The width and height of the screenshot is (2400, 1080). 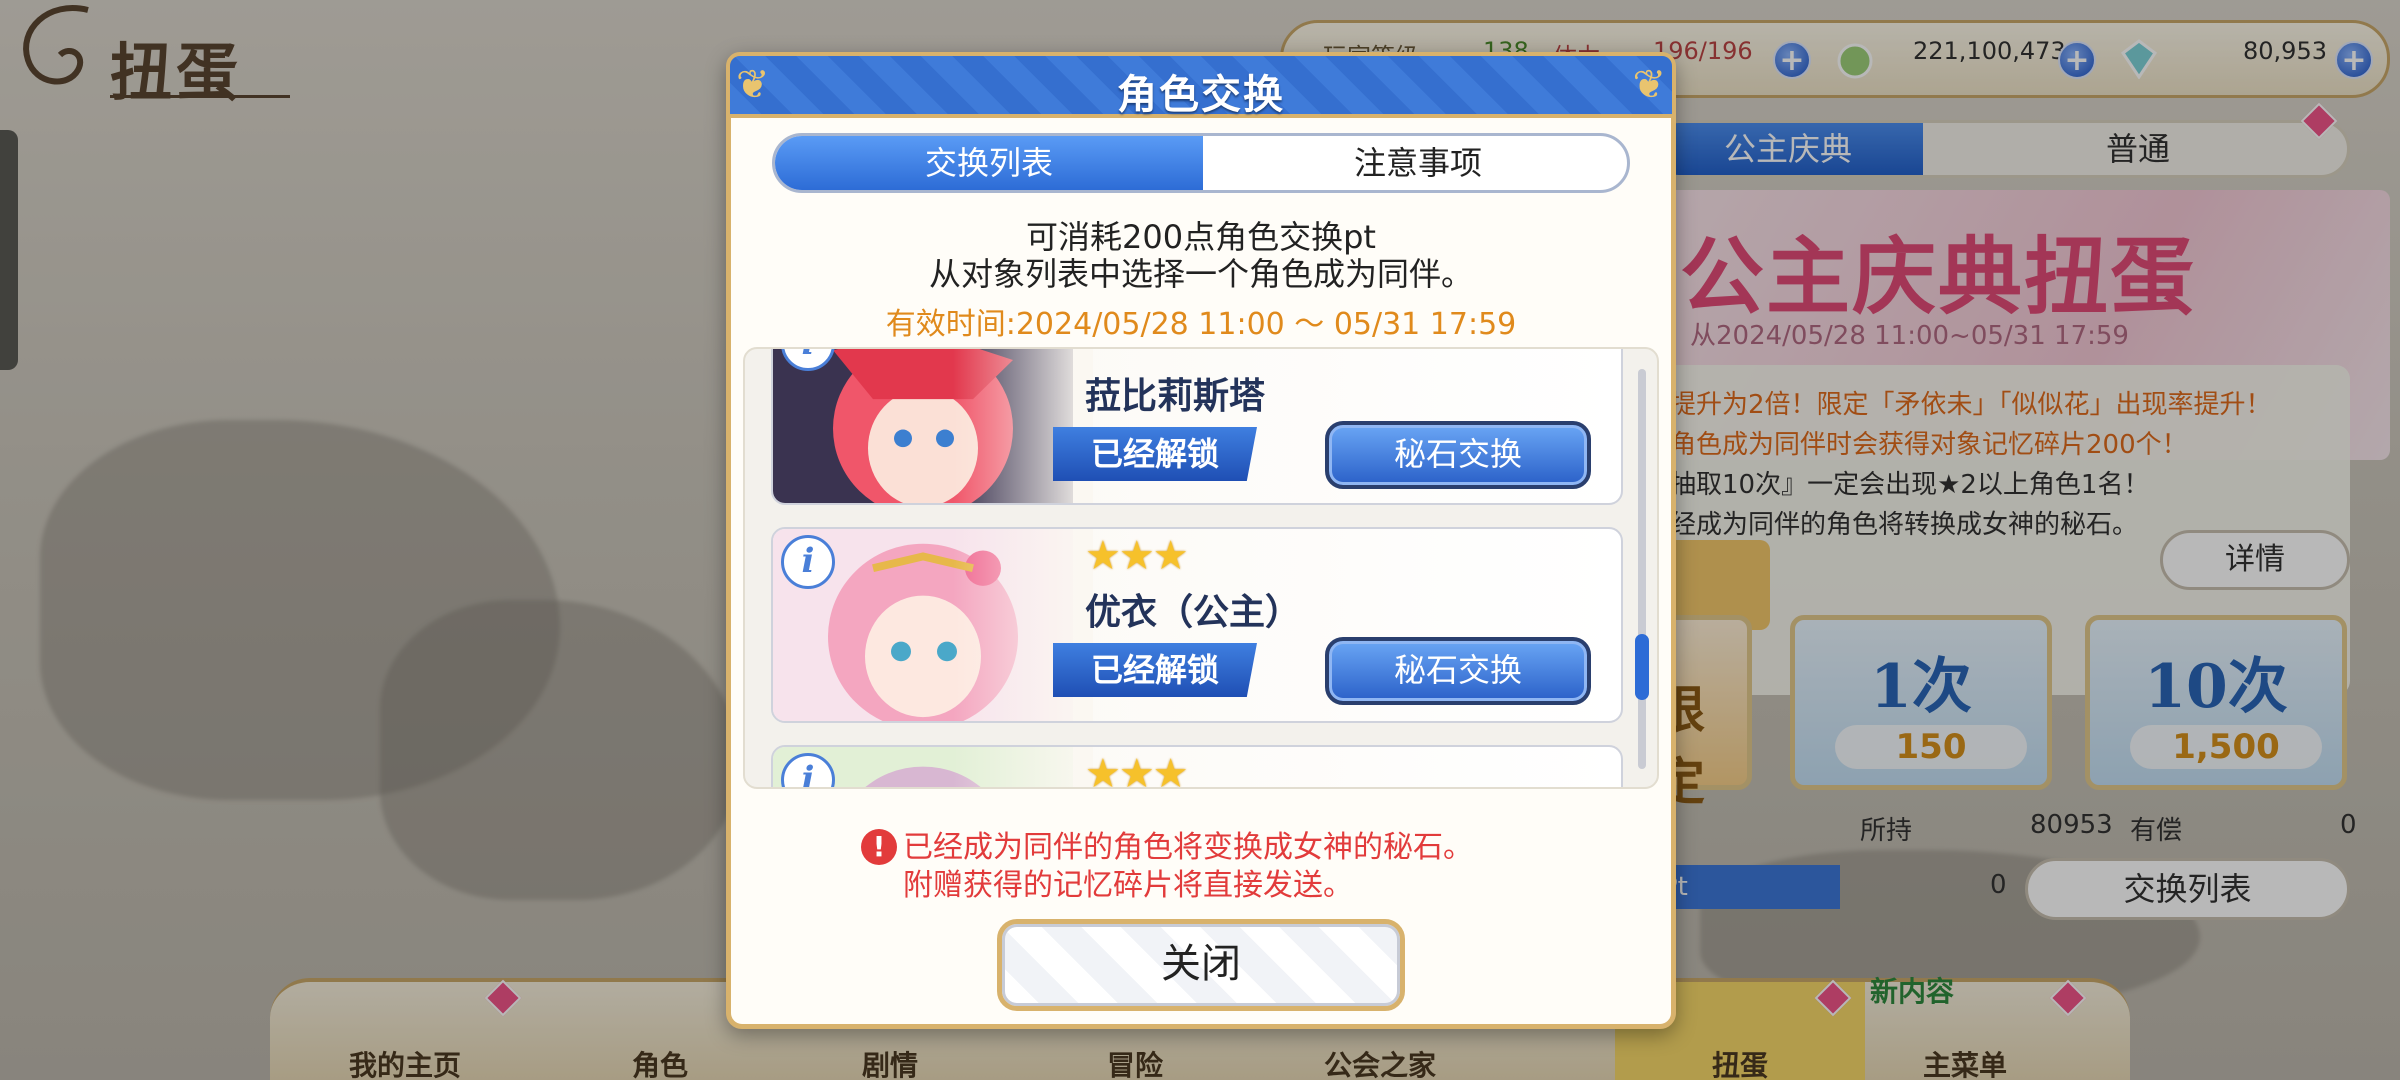 What do you see at coordinates (1193, 612) in the screenshot?
I see `character-name: 优衣（公主）` at bounding box center [1193, 612].